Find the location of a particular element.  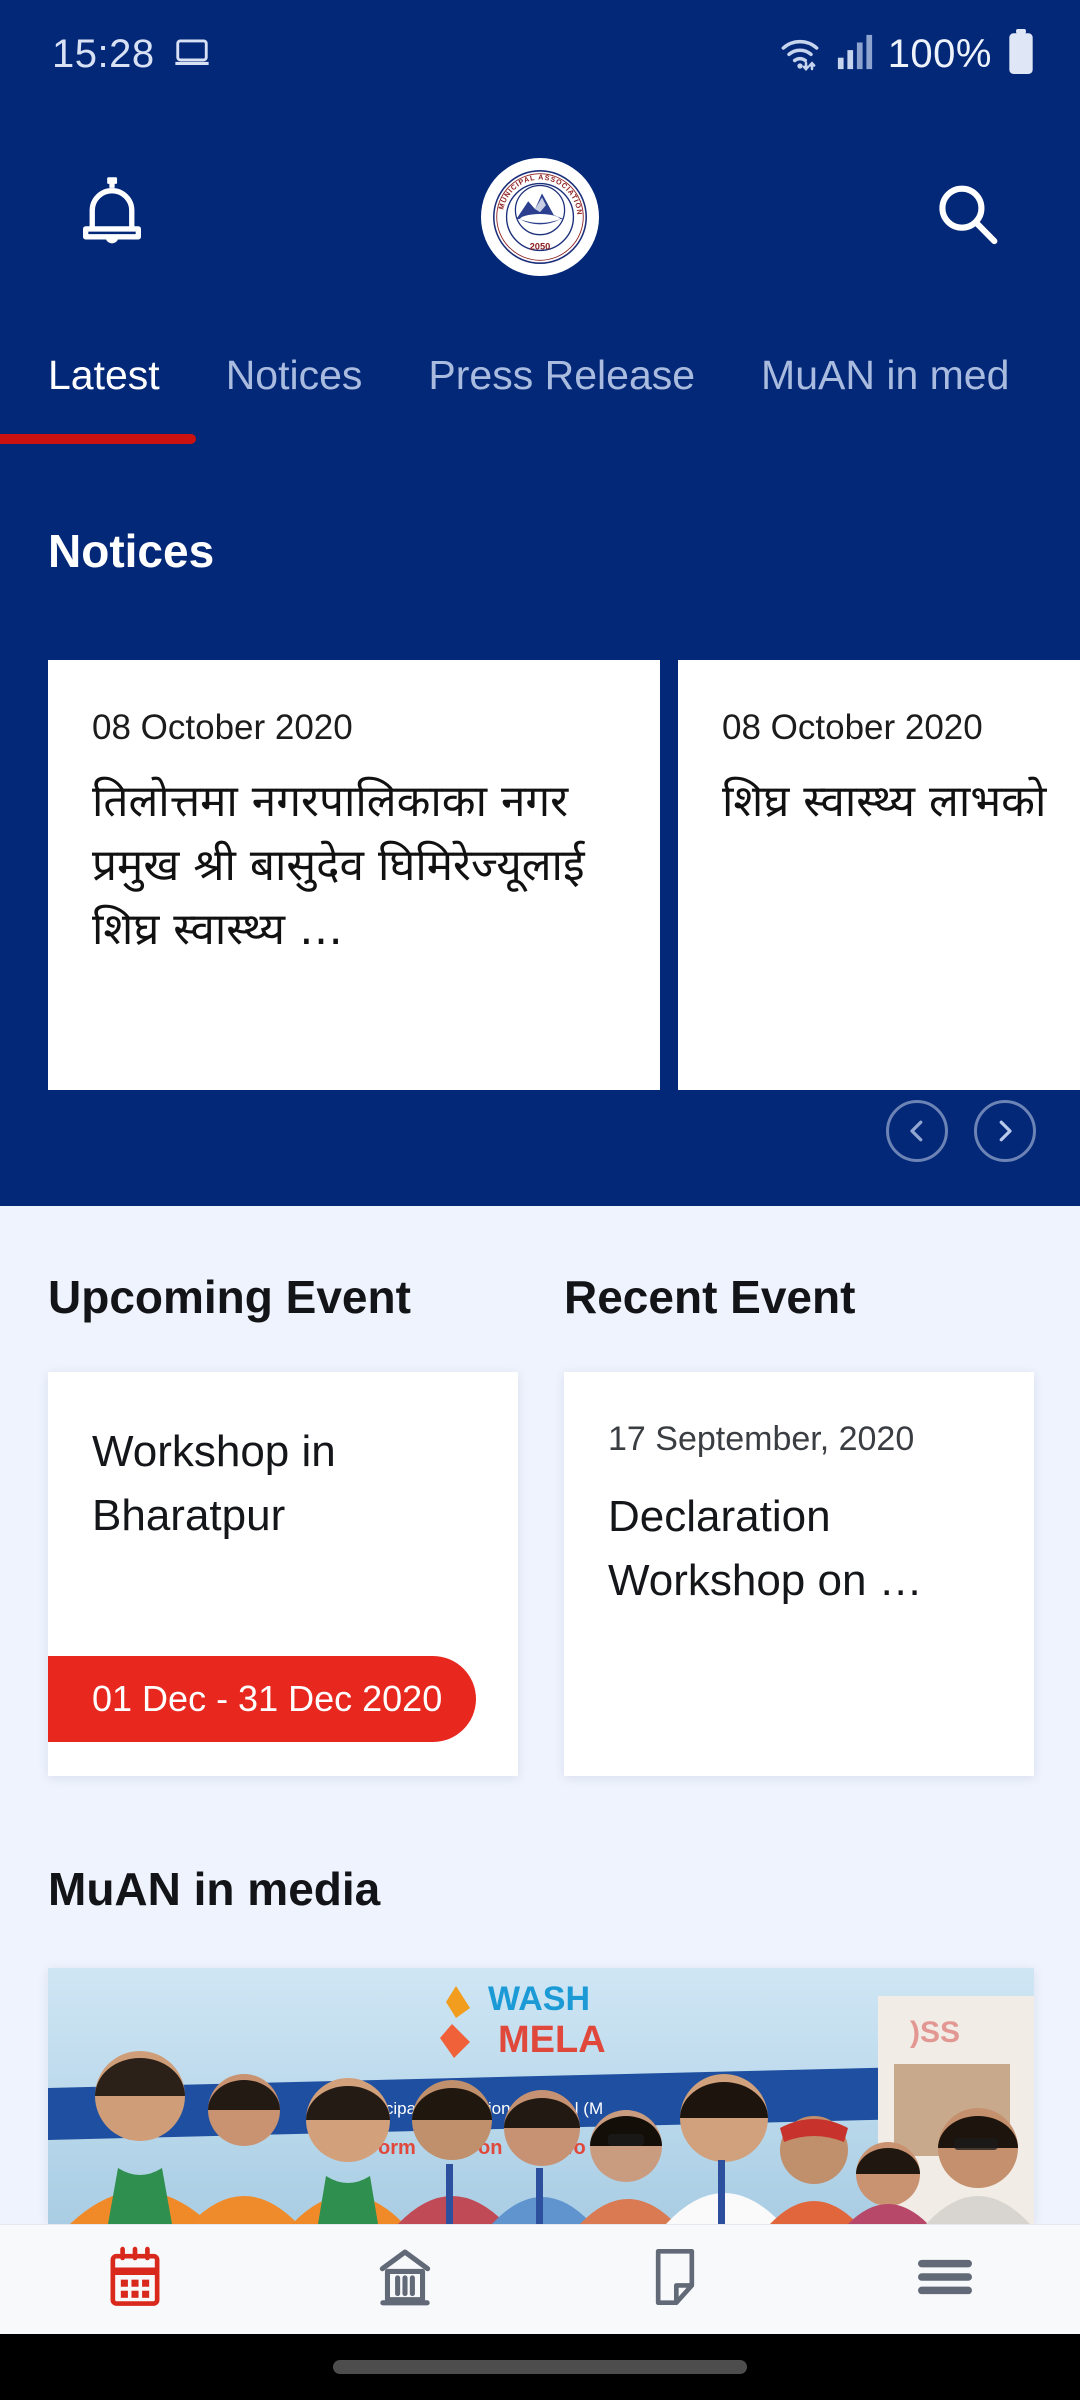

tab-bar: Latest Notices Press Release MuAN in med is located at coordinates (540, 387).